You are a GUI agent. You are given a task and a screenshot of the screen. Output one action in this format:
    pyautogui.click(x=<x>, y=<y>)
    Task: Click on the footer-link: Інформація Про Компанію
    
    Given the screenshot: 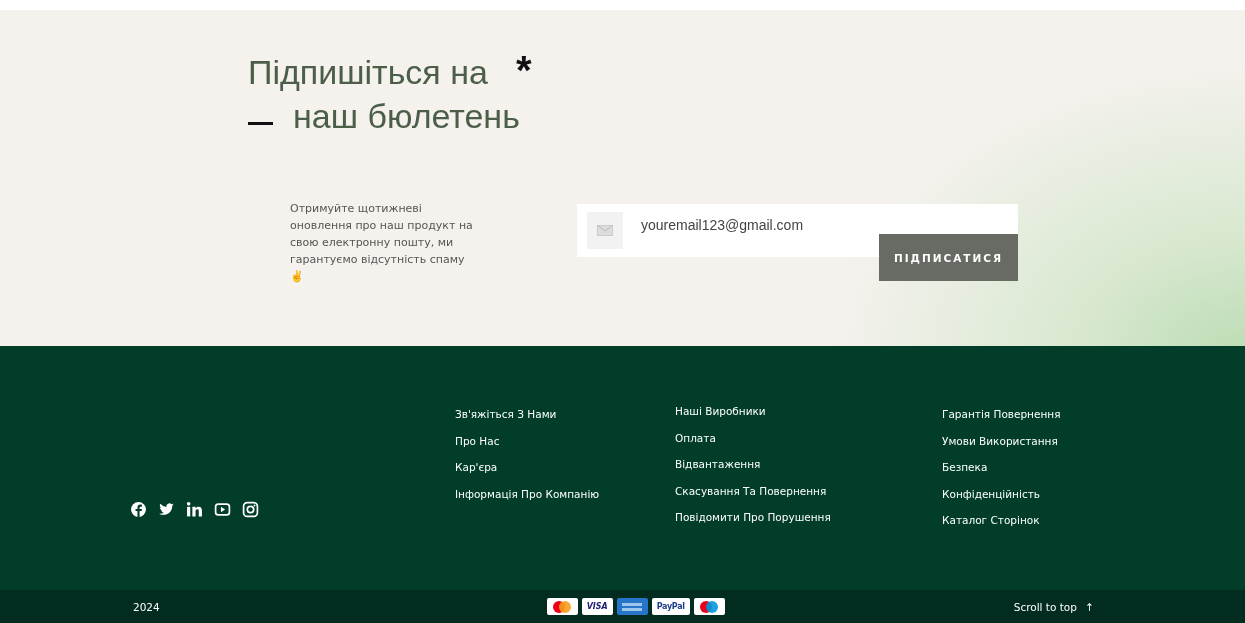 What is the action you would take?
    pyautogui.click(x=565, y=493)
    